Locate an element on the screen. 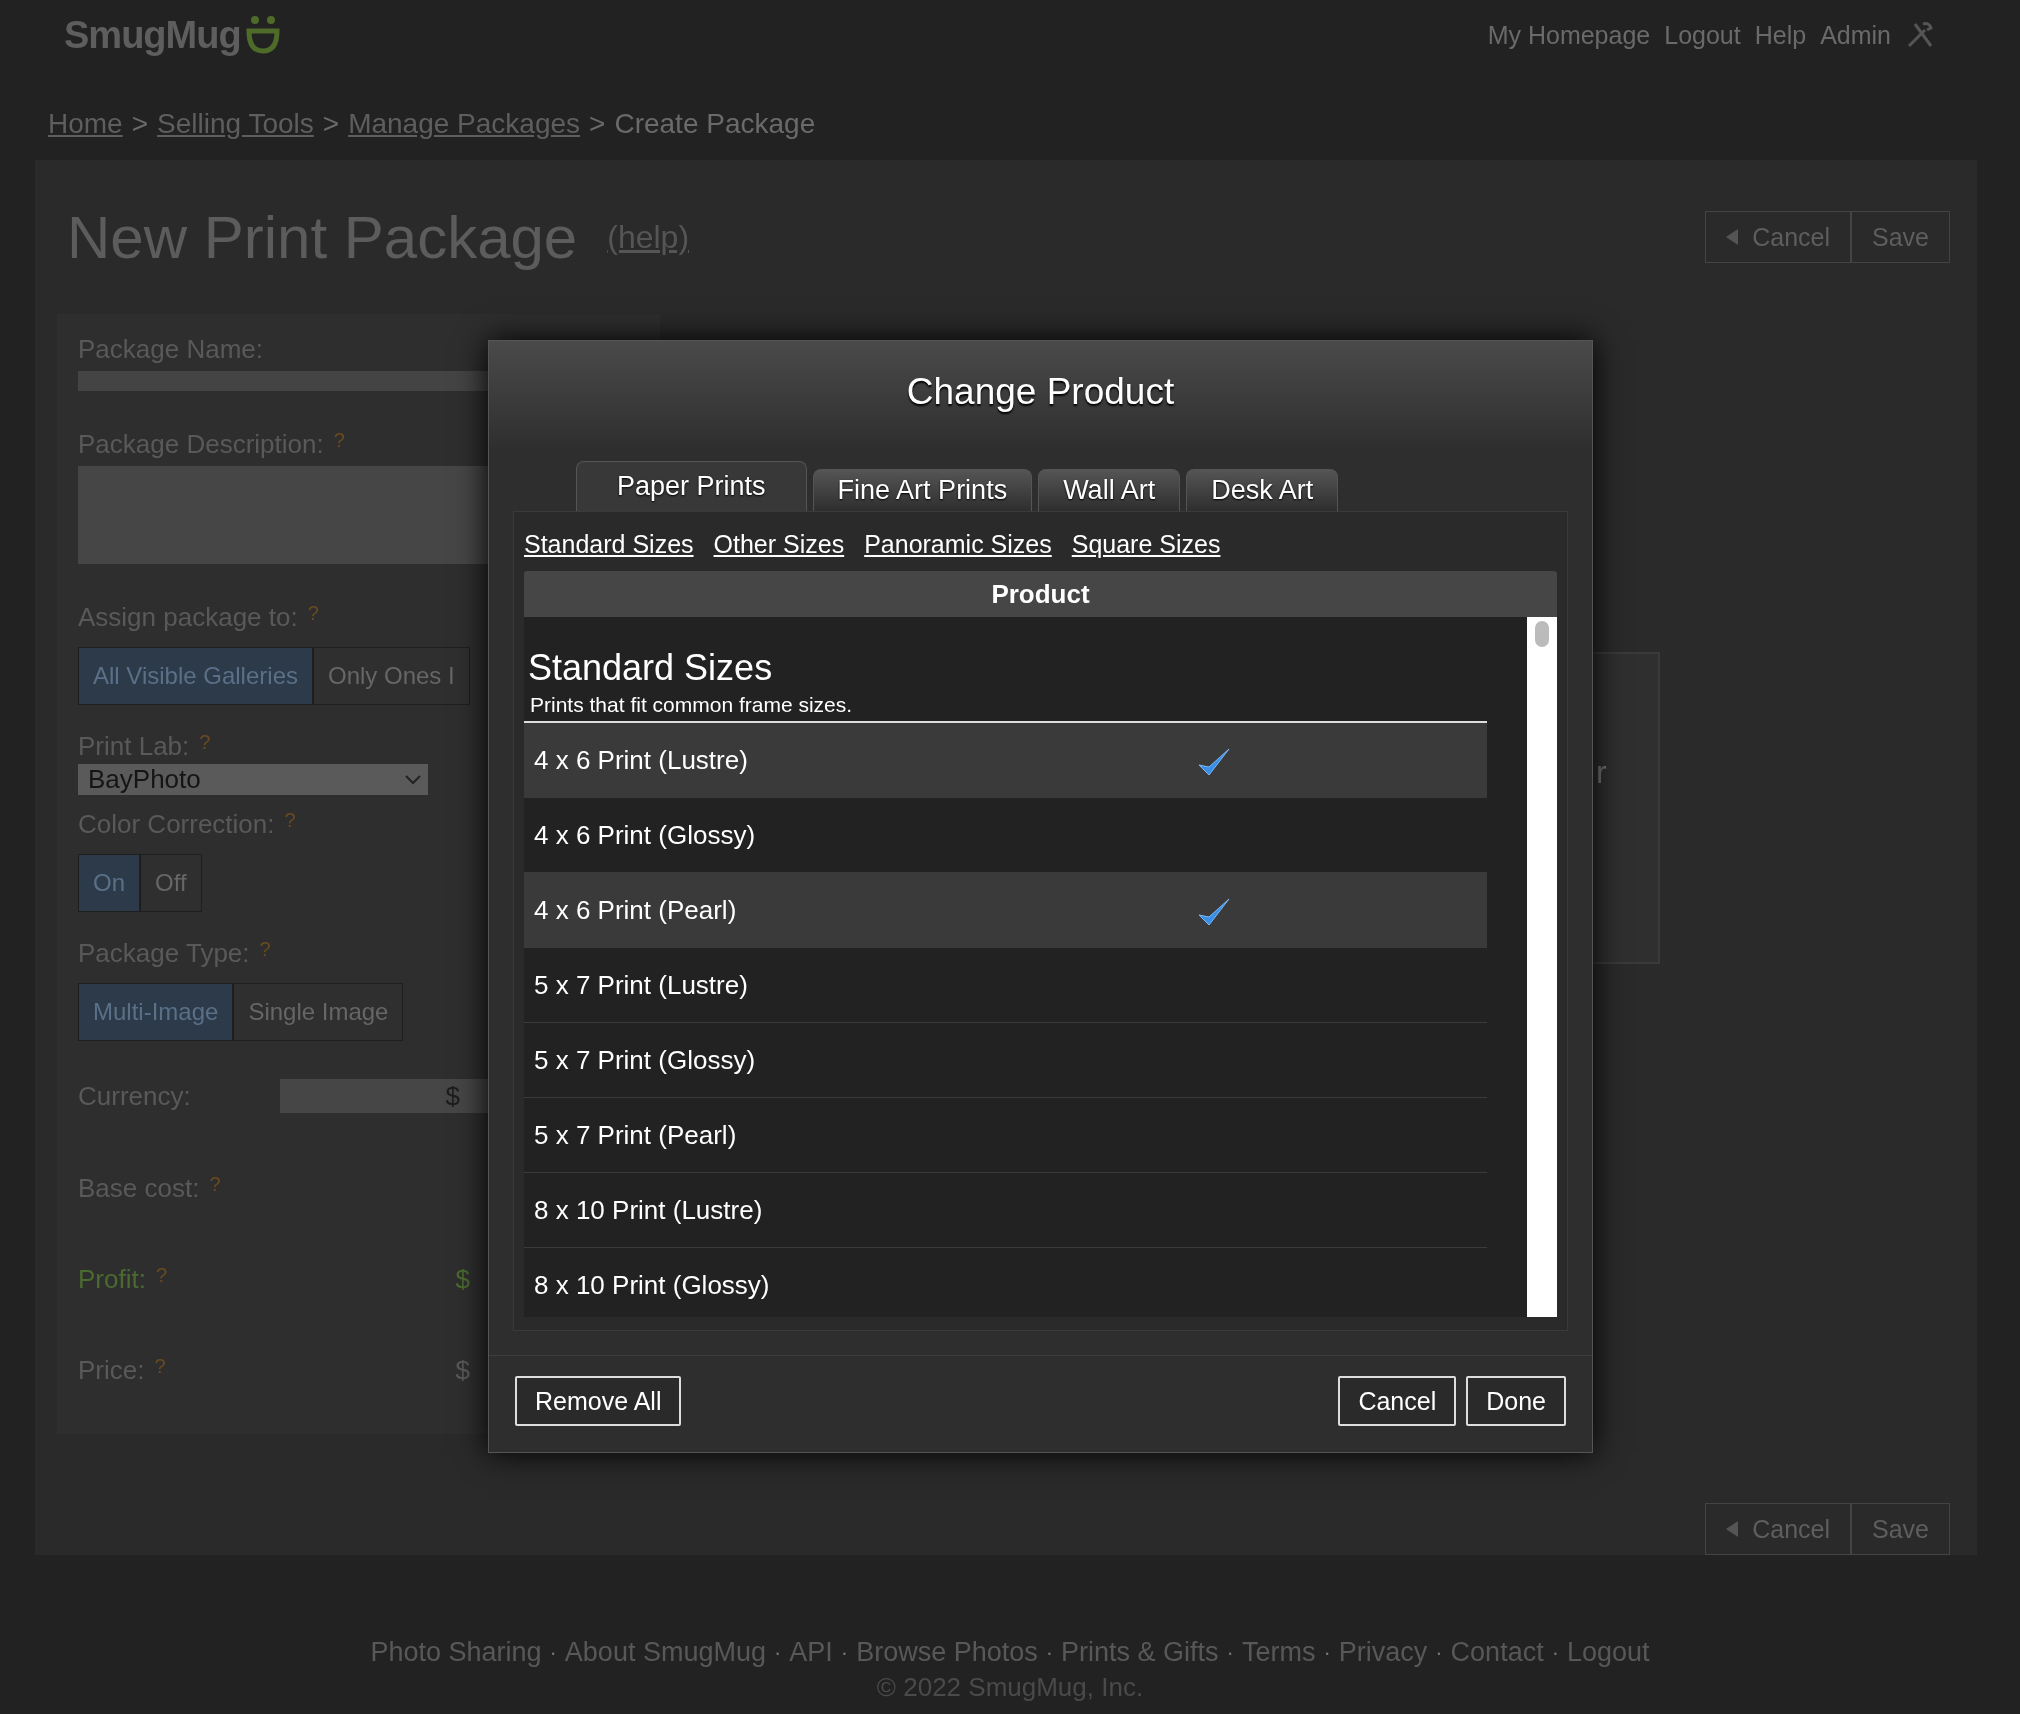 The height and width of the screenshot is (1714, 2020). field-label: Profit: is located at coordinates (112, 1279).